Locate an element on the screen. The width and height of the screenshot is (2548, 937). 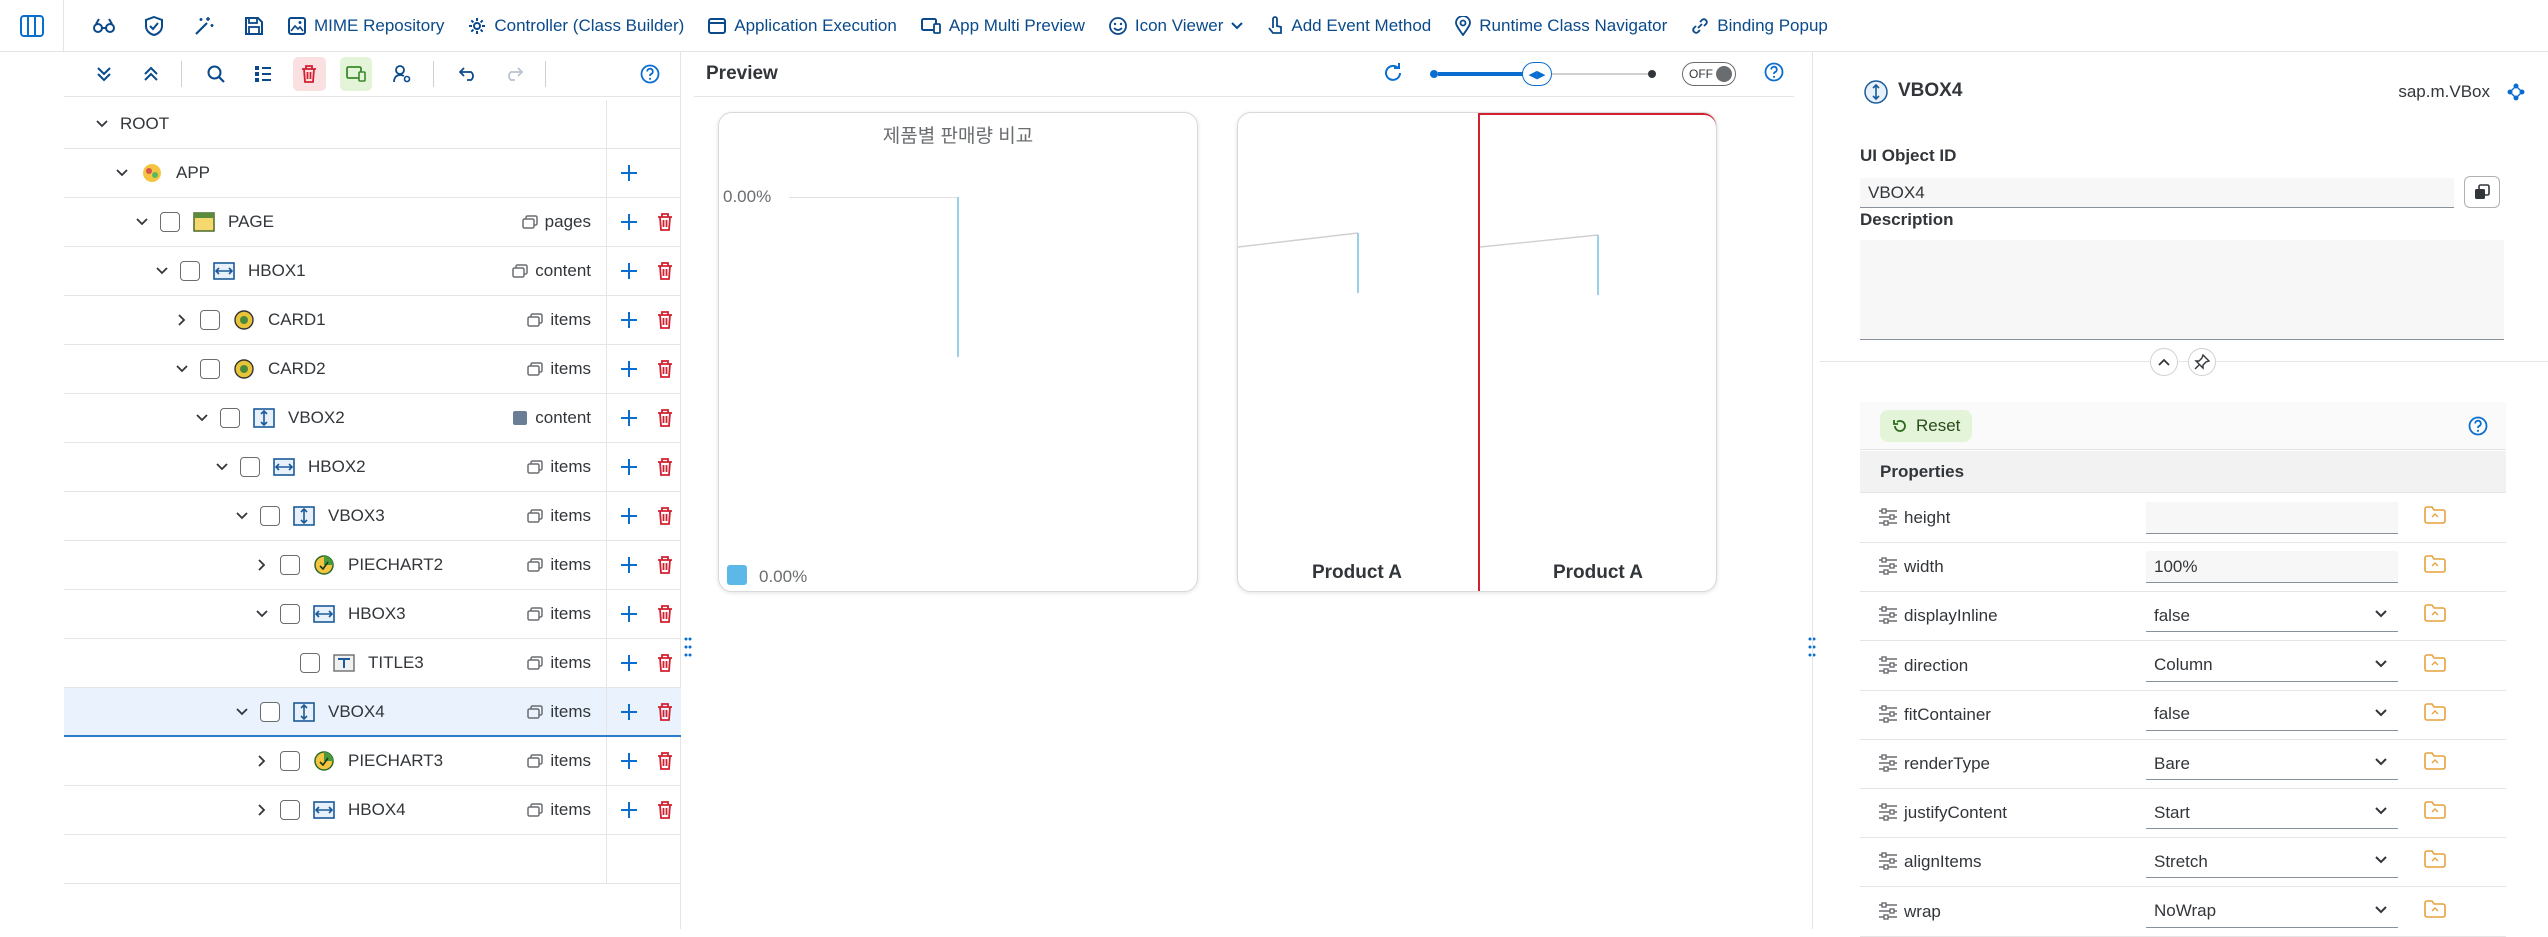
ui-object-id-field: VBOX4 is located at coordinates (2157, 193).